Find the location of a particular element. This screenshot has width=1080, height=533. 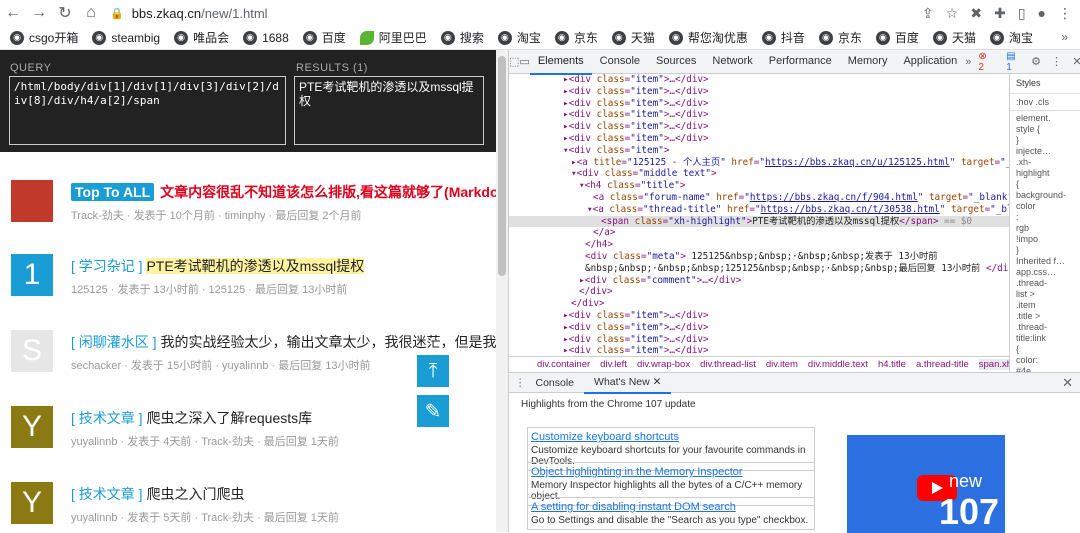

inspect-icon: ⬚ is located at coordinates (514, 61).